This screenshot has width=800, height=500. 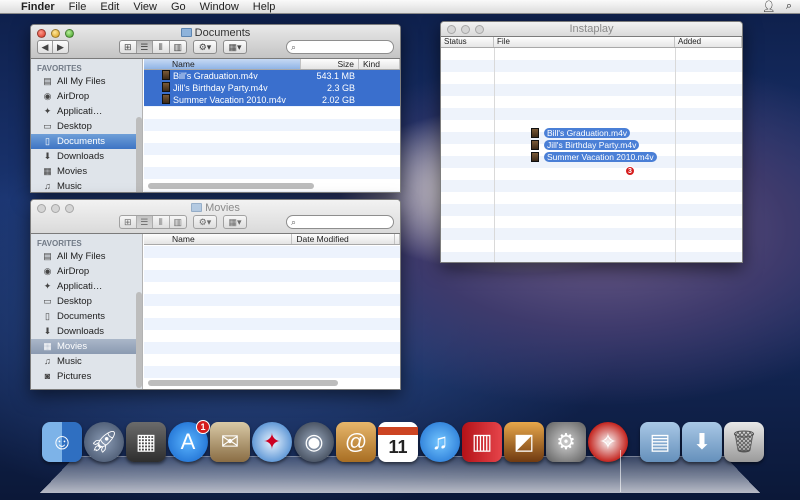 I want to click on dock-downloads-folder-icon: ⬇, so click(x=702, y=442).